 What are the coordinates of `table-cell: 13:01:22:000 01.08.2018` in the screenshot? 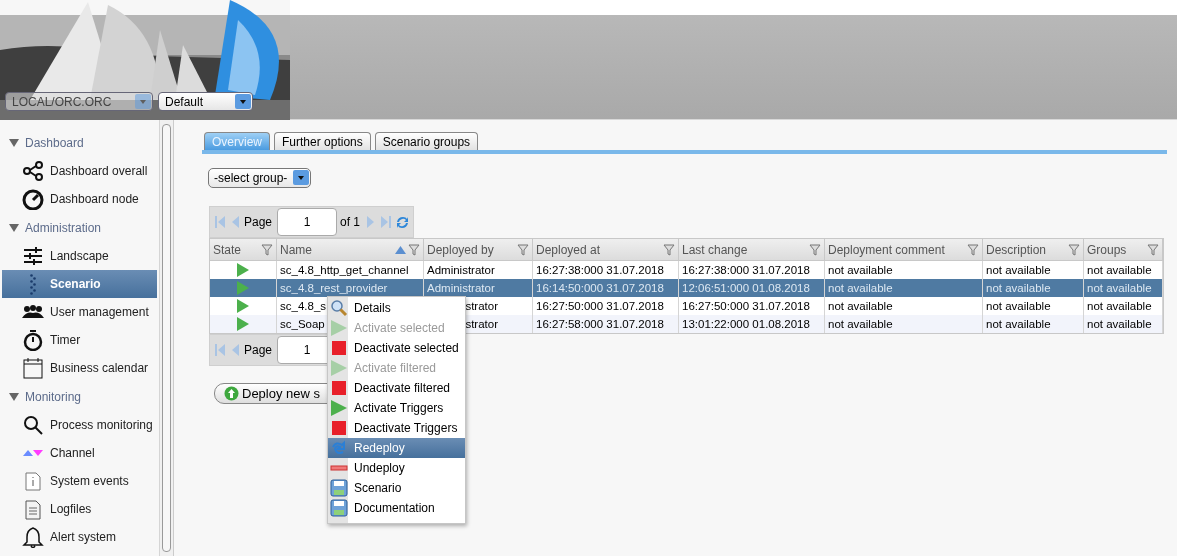 It's located at (752, 324).